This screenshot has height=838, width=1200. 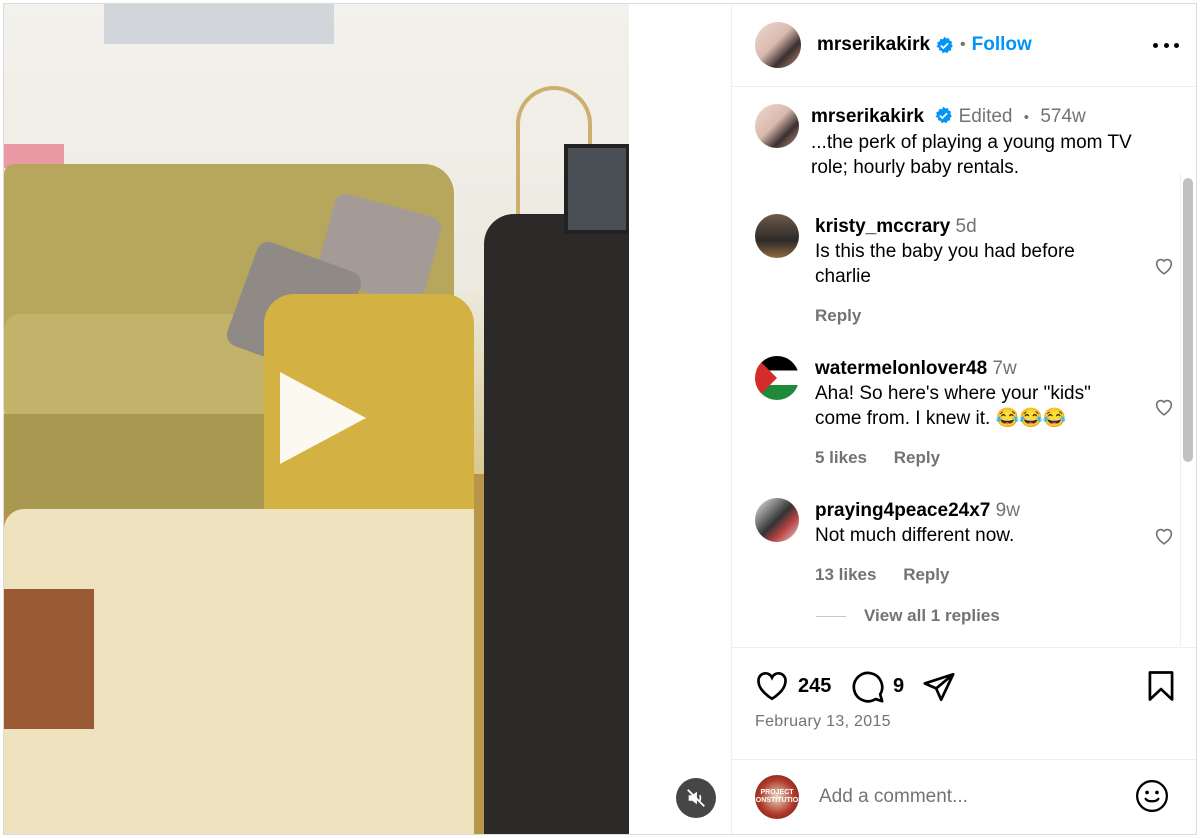 I want to click on more-options-icon, so click(x=1166, y=45).